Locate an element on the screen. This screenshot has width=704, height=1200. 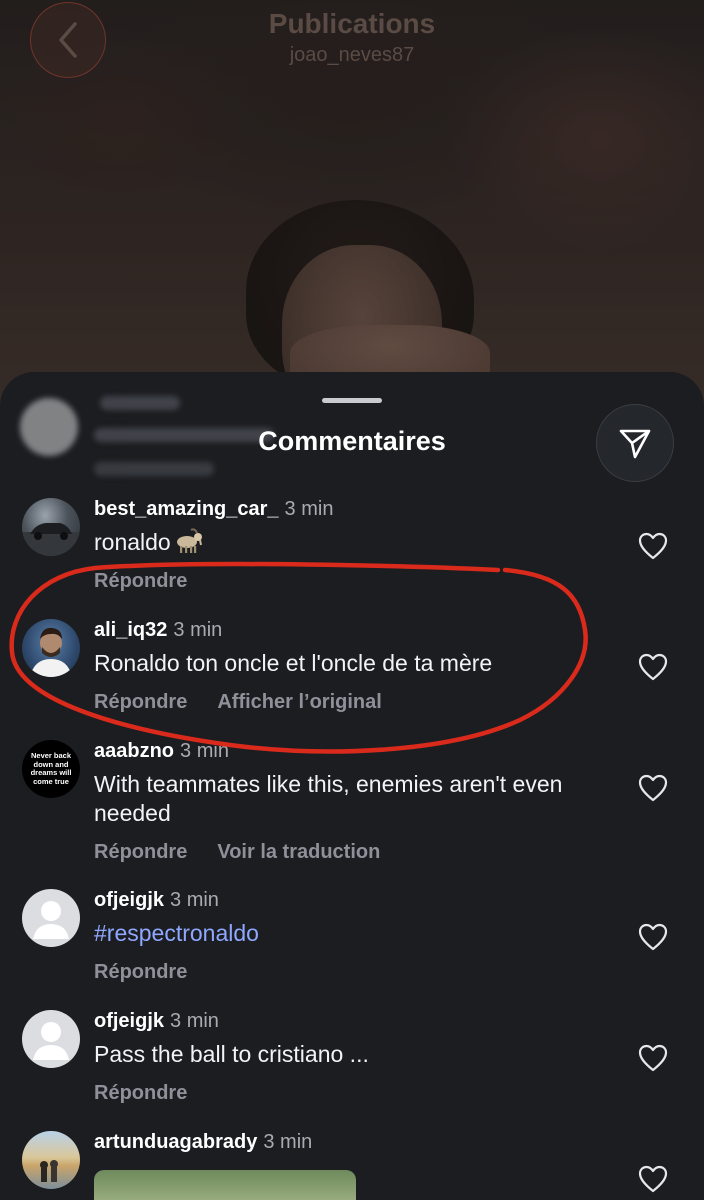
comment-header: aaabzno 3 min is located at coordinates (161, 751).